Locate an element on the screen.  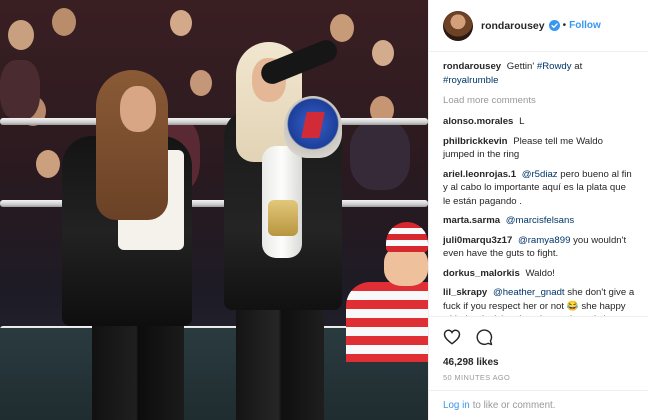
wrestler-right-legs is located at coordinates (280, 360).